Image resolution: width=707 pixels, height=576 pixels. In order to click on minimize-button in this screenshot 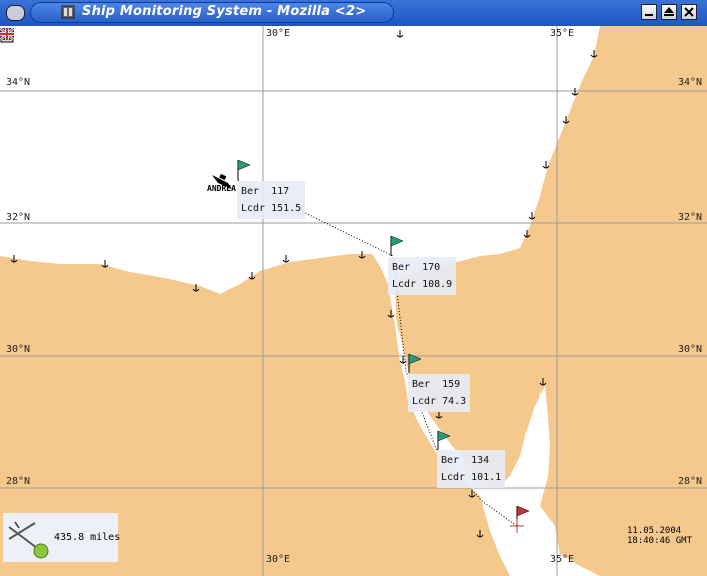, I will do `click(649, 12)`.